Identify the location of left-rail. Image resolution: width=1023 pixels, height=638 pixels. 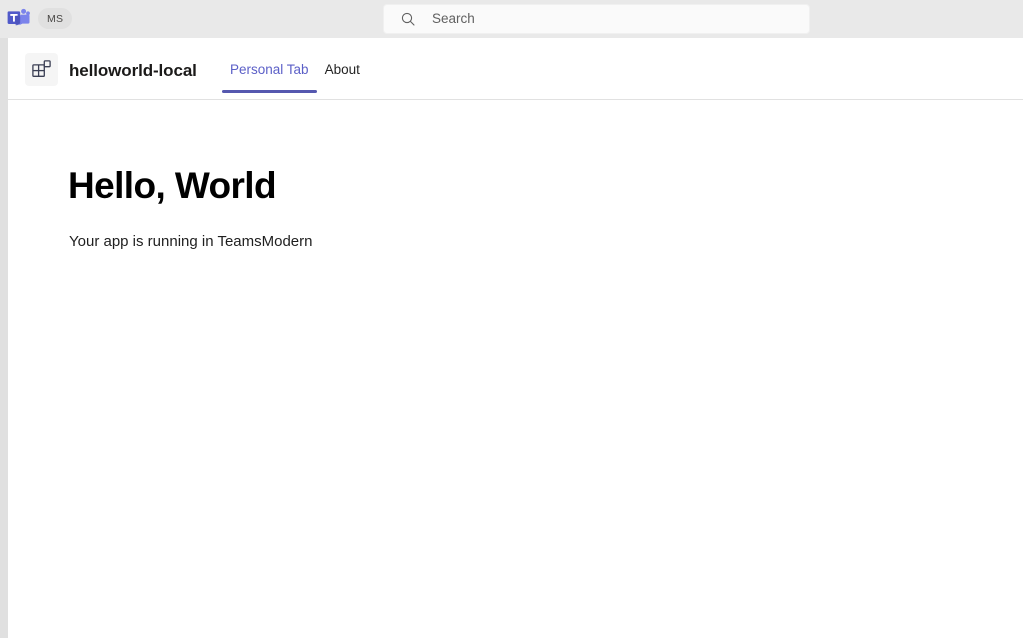
(4, 338).